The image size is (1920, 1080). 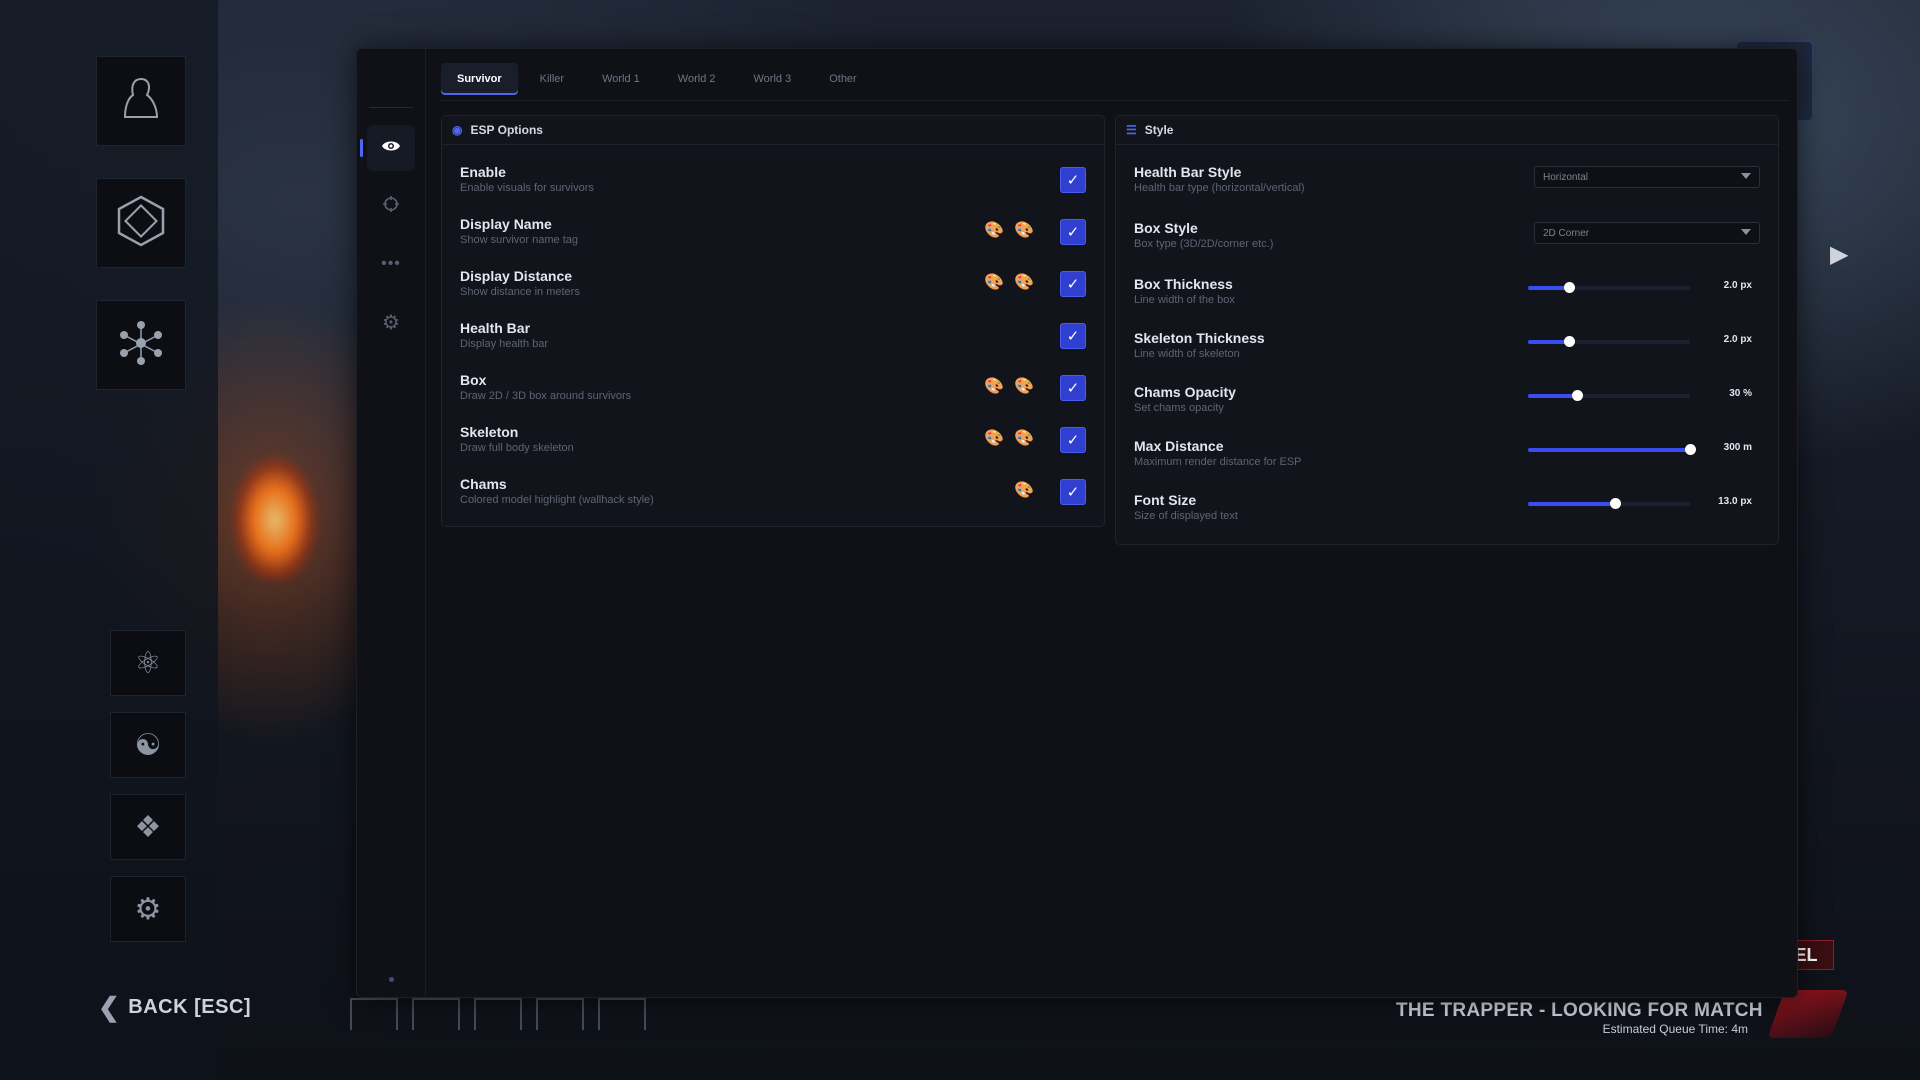 I want to click on option-label: Health Bar, so click(x=495, y=328).